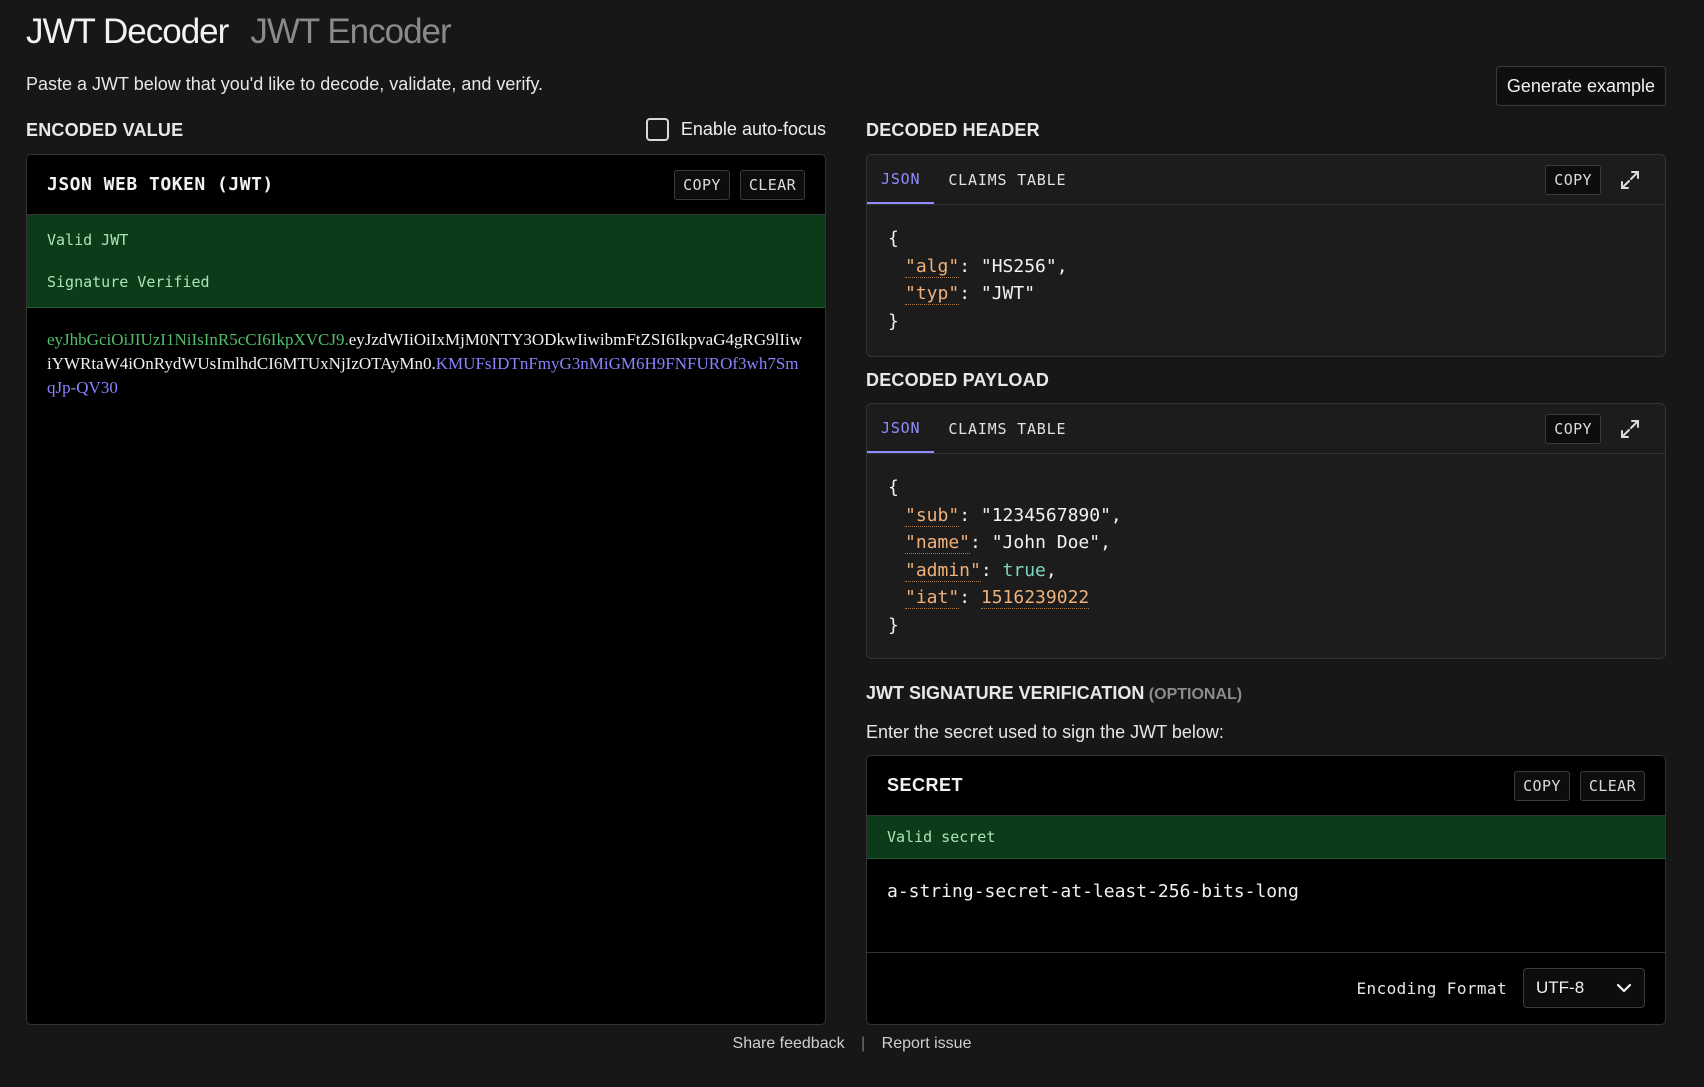  What do you see at coordinates (852, 1044) in the screenshot?
I see `footer: Share feedback | Report issue` at bounding box center [852, 1044].